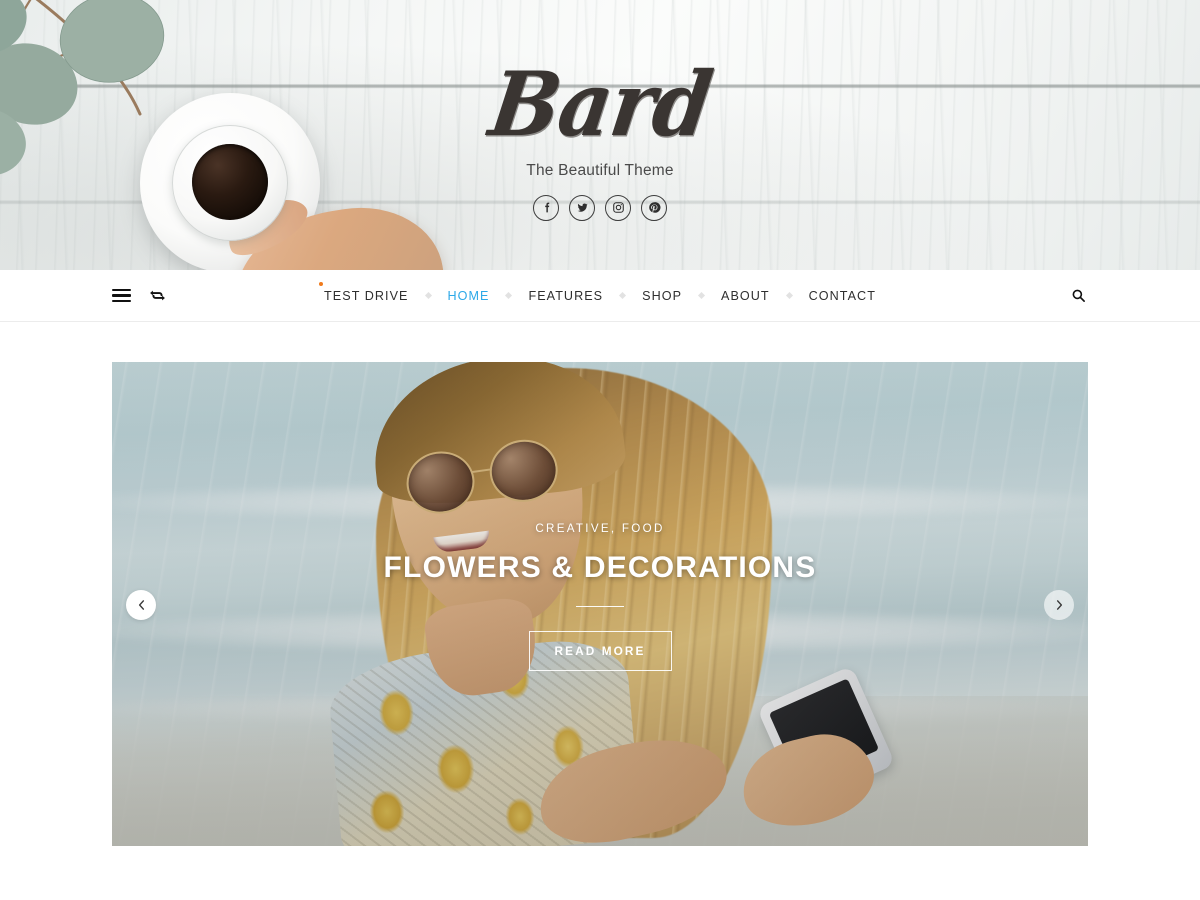 The height and width of the screenshot is (900, 1200). What do you see at coordinates (600, 607) in the screenshot?
I see `slide-divider` at bounding box center [600, 607].